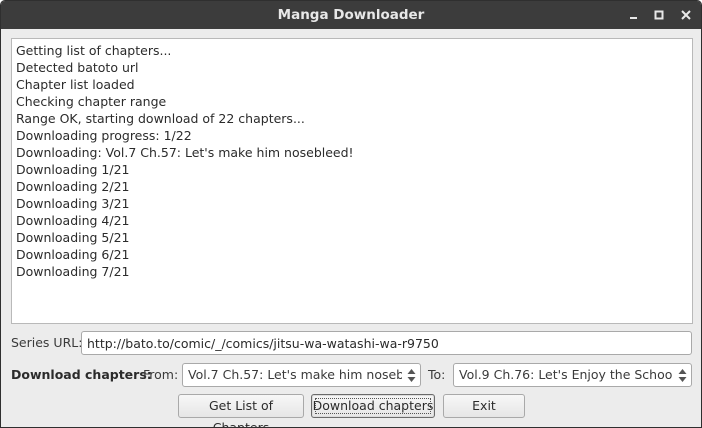  What do you see at coordinates (386, 343) in the screenshot?
I see `series-url-input` at bounding box center [386, 343].